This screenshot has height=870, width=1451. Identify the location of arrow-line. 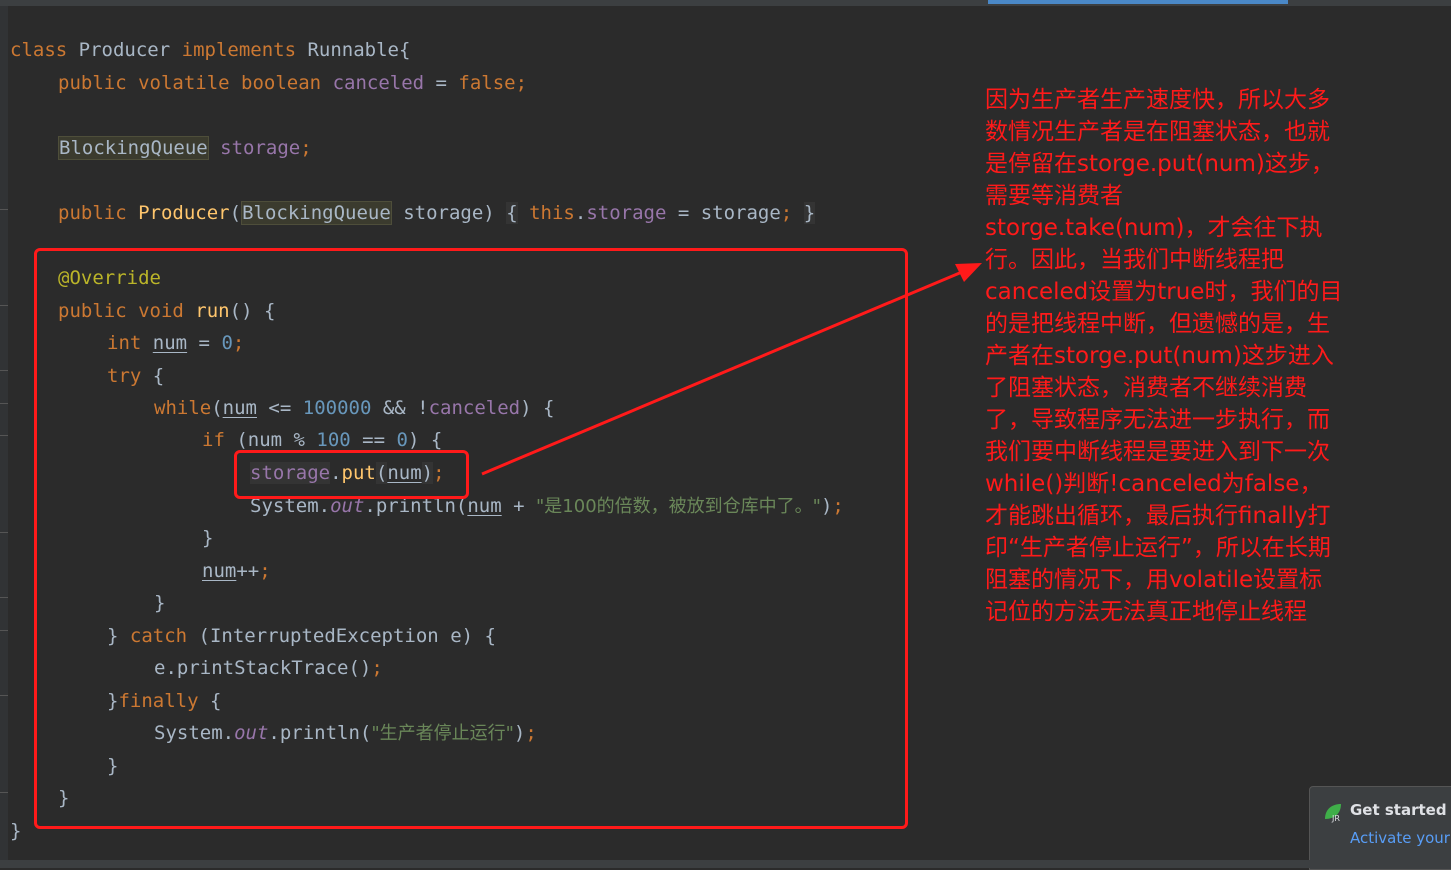
(722, 373).